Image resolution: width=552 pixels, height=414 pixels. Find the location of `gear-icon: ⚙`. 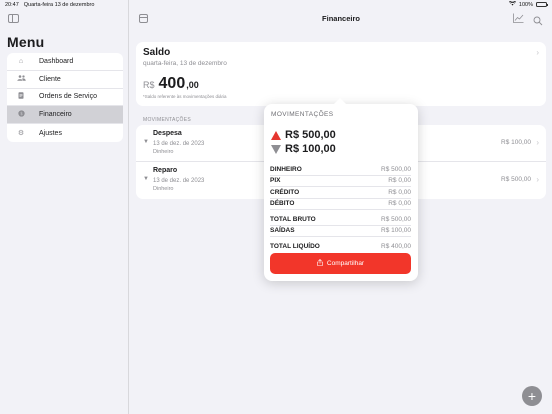

gear-icon: ⚙ is located at coordinates (21, 134).